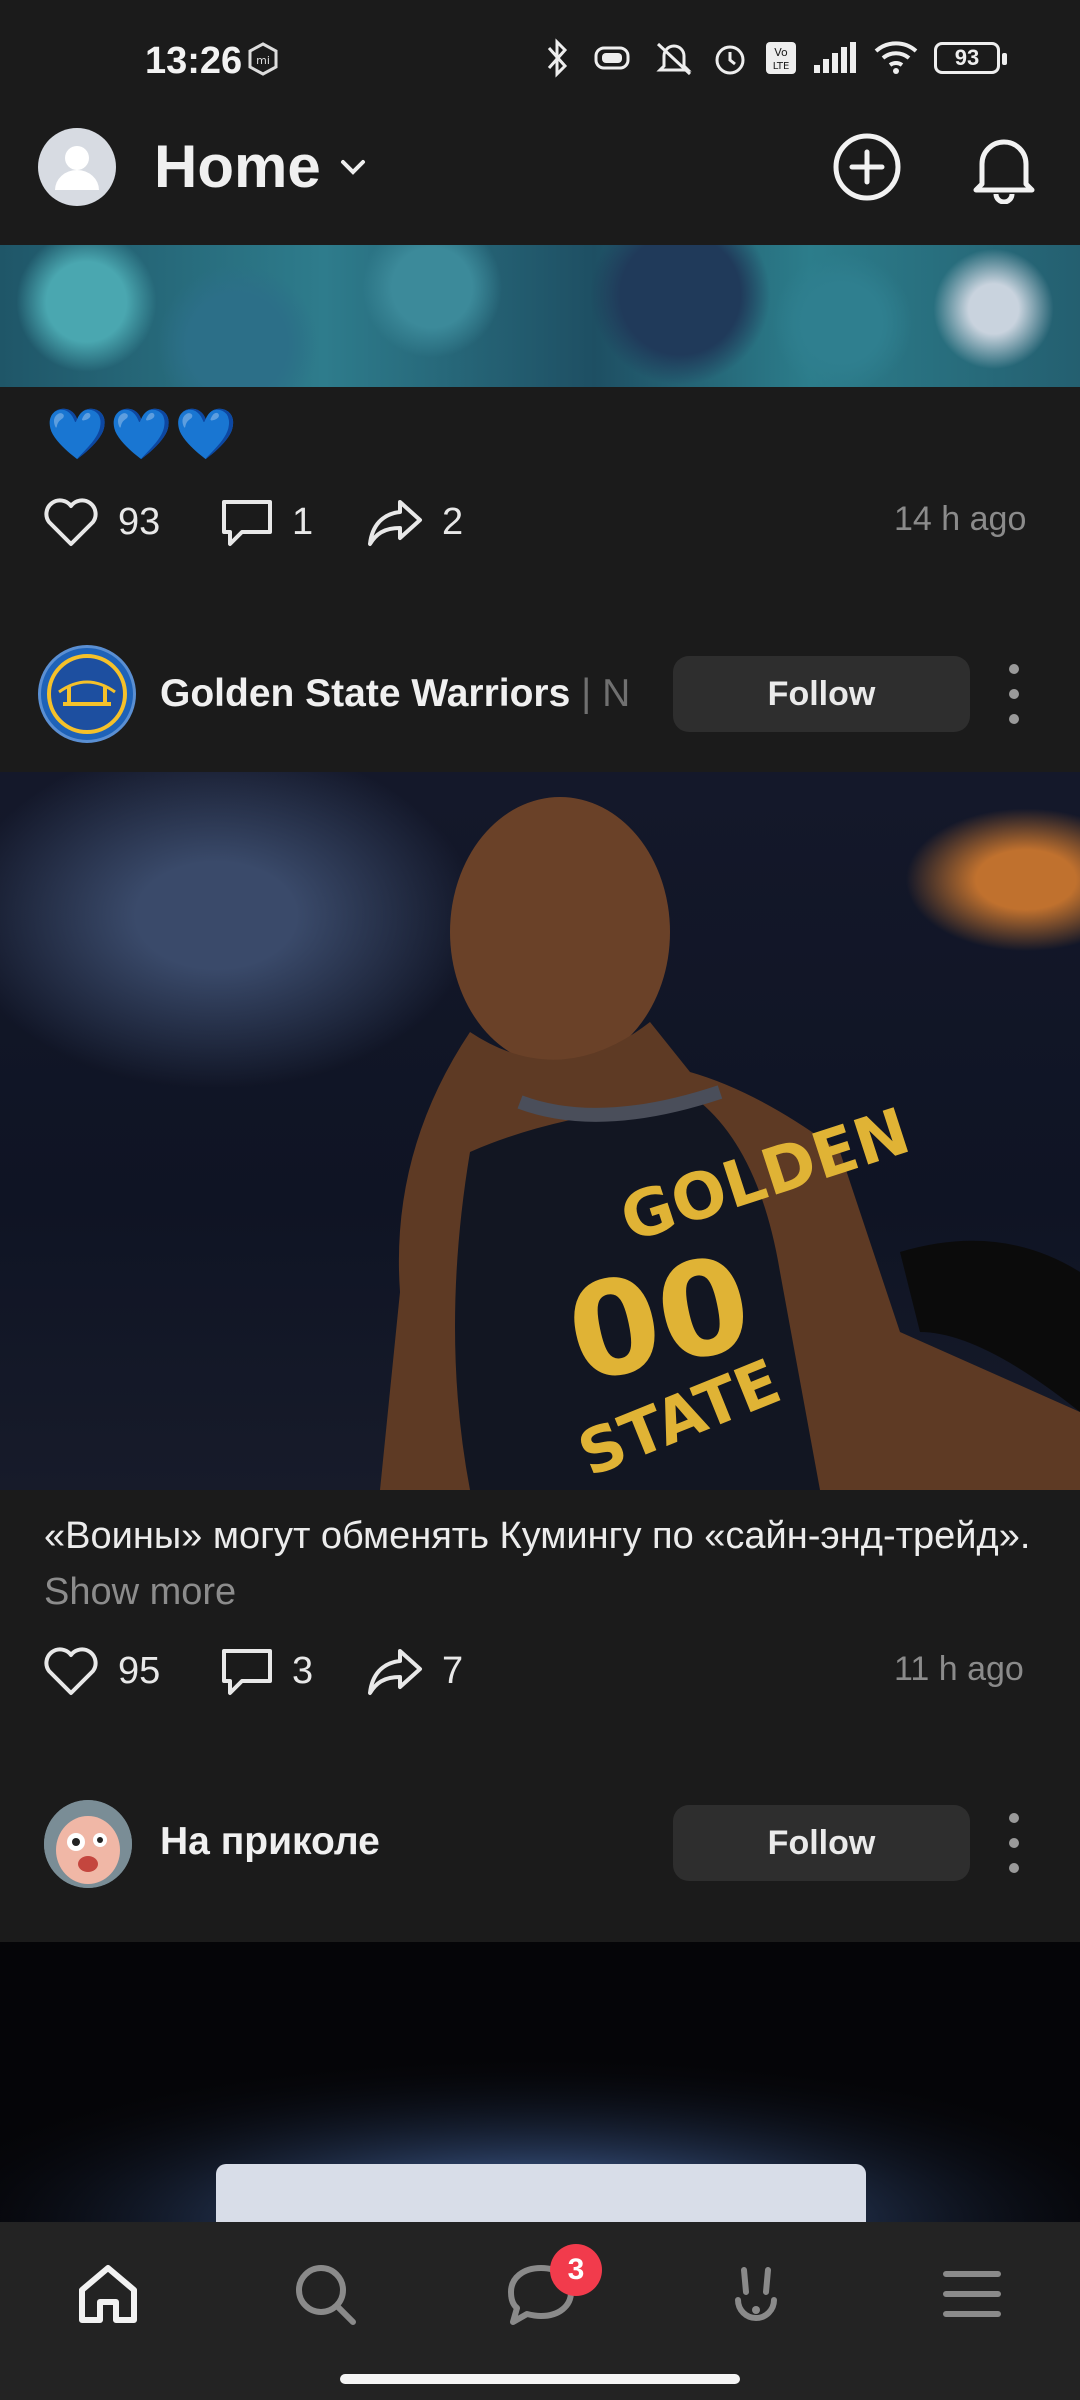 Image resolution: width=1080 pixels, height=2400 pixels. I want to click on share-button: 7, so click(414, 1671).